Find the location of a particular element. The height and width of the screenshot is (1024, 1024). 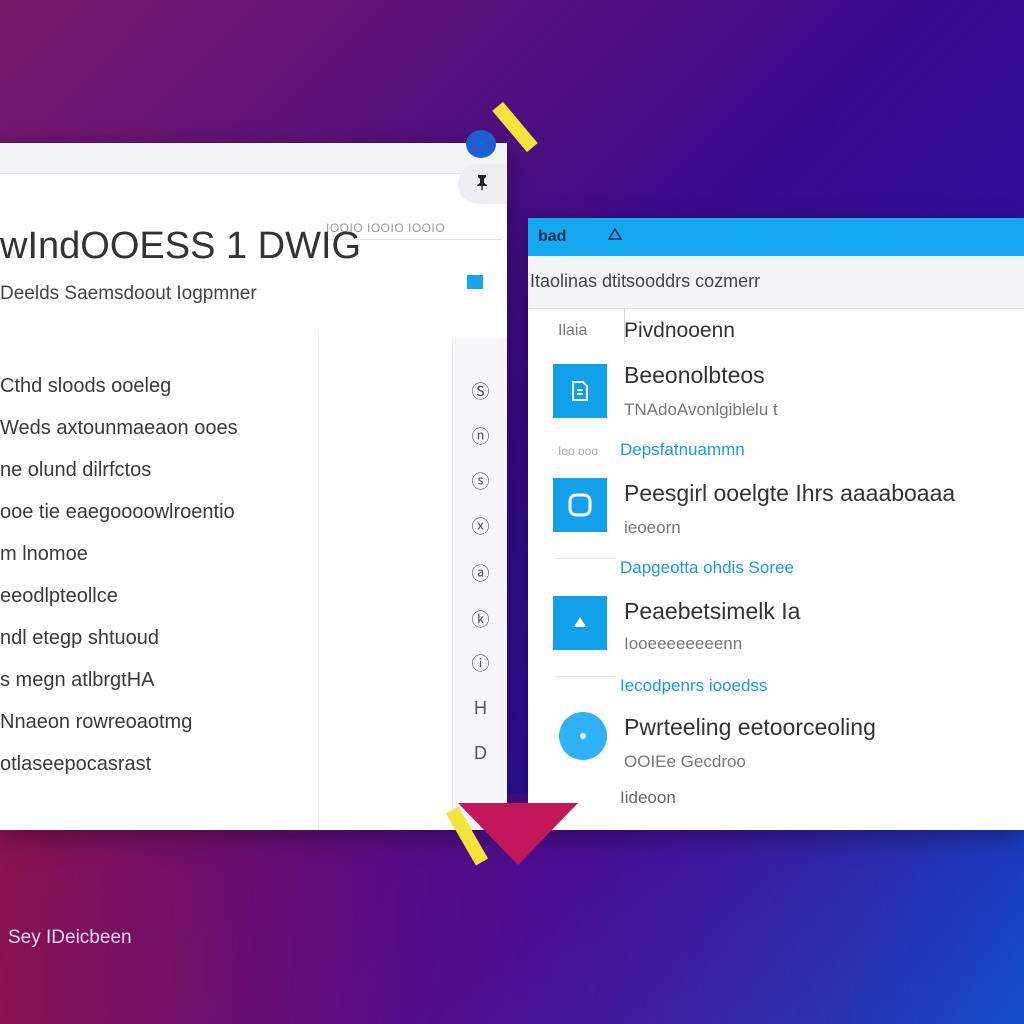

bell-icon is located at coordinates (580, 623).